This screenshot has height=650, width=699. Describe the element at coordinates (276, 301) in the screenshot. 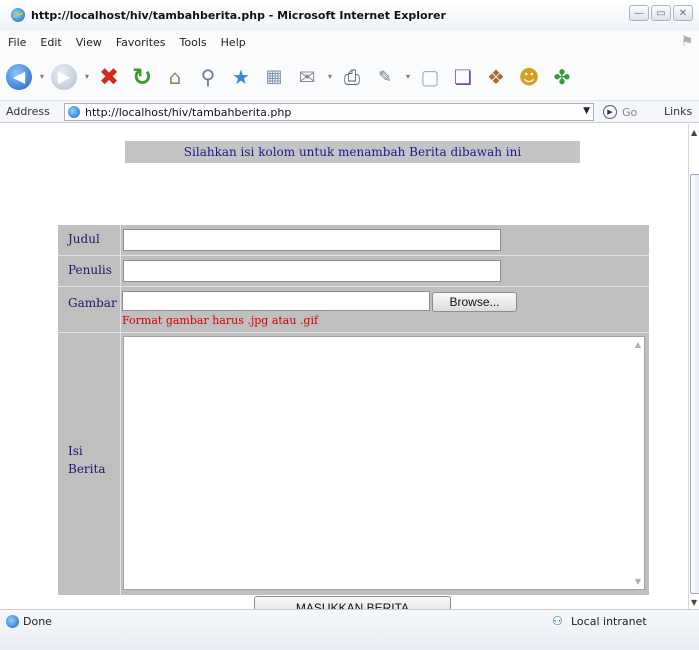

I see `gambar-file-input` at that location.